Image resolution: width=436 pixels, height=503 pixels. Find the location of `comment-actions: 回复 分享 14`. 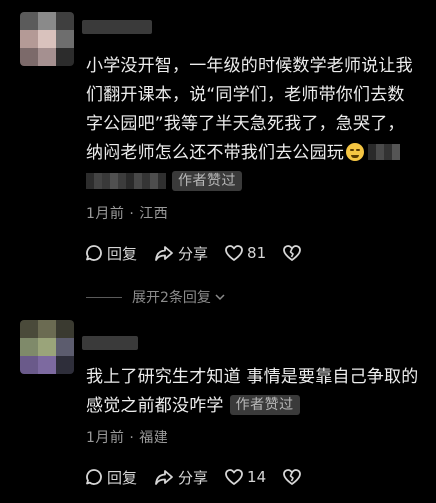

comment-actions: 回复 分享 14 is located at coordinates (202, 477).